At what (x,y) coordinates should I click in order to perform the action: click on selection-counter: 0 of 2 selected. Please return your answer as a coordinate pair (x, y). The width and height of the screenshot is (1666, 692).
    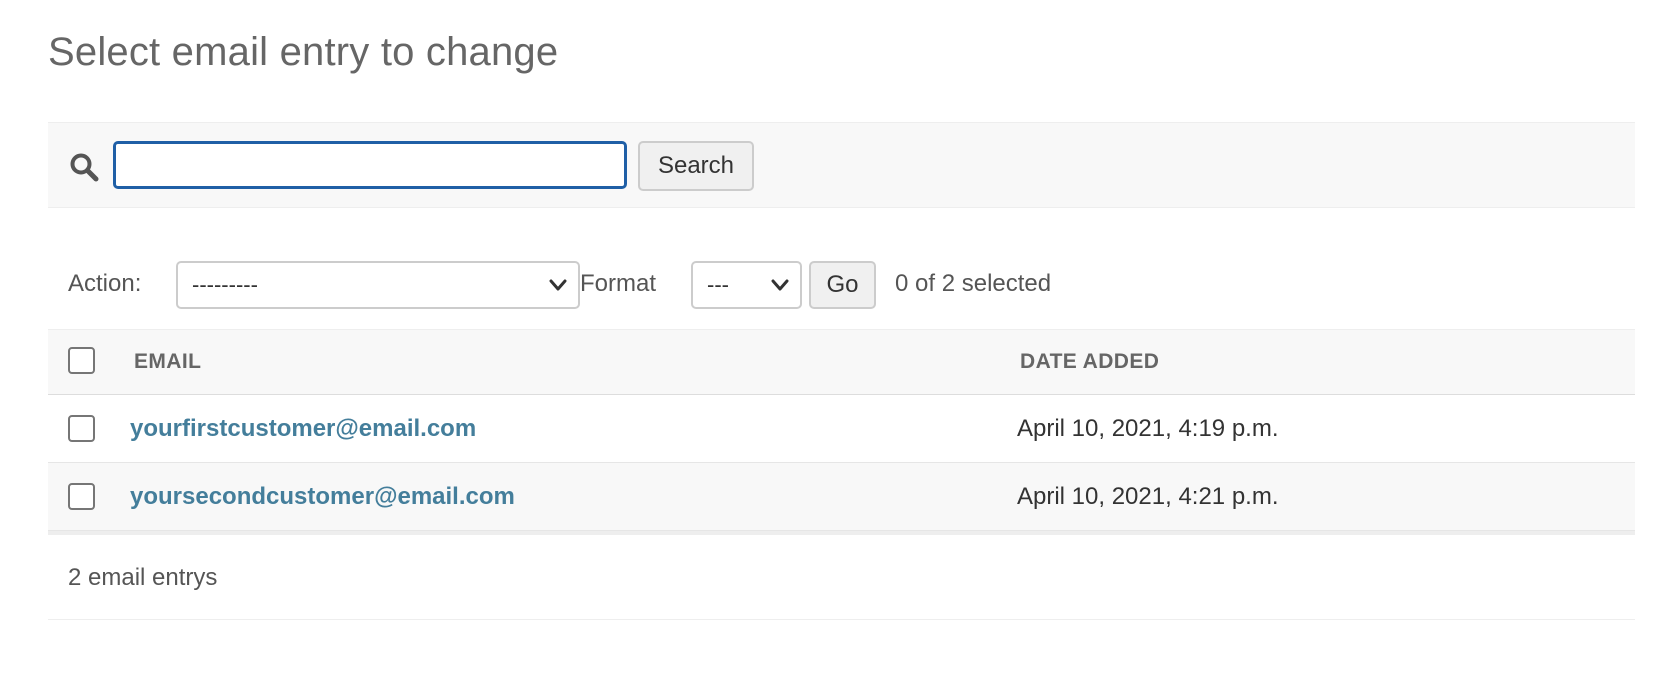
    Looking at the image, I should click on (973, 283).